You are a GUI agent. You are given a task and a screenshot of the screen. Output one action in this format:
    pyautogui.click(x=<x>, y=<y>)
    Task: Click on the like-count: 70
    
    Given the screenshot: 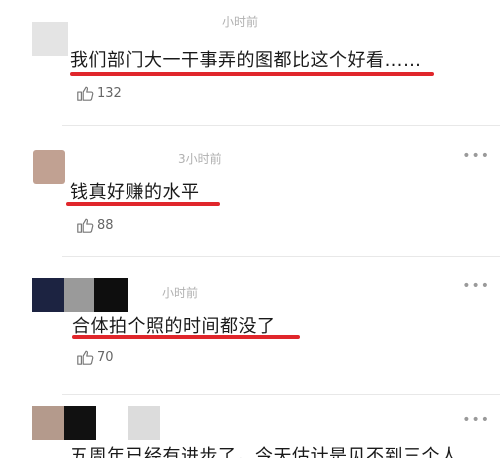 What is the action you would take?
    pyautogui.click(x=105, y=357)
    